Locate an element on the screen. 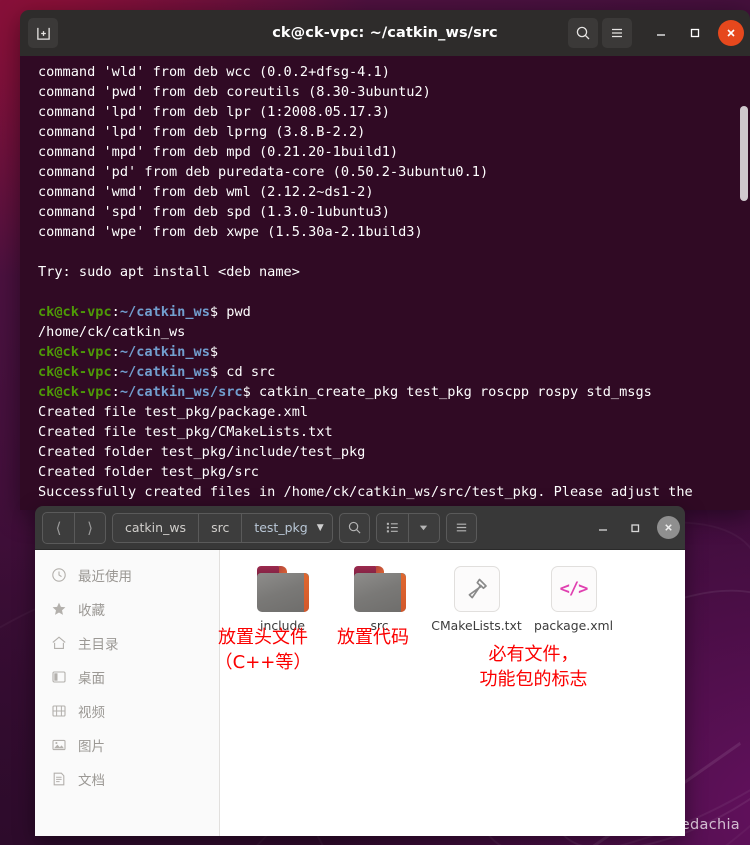  sidebar-item-starred: 收藏 is located at coordinates (127, 609).